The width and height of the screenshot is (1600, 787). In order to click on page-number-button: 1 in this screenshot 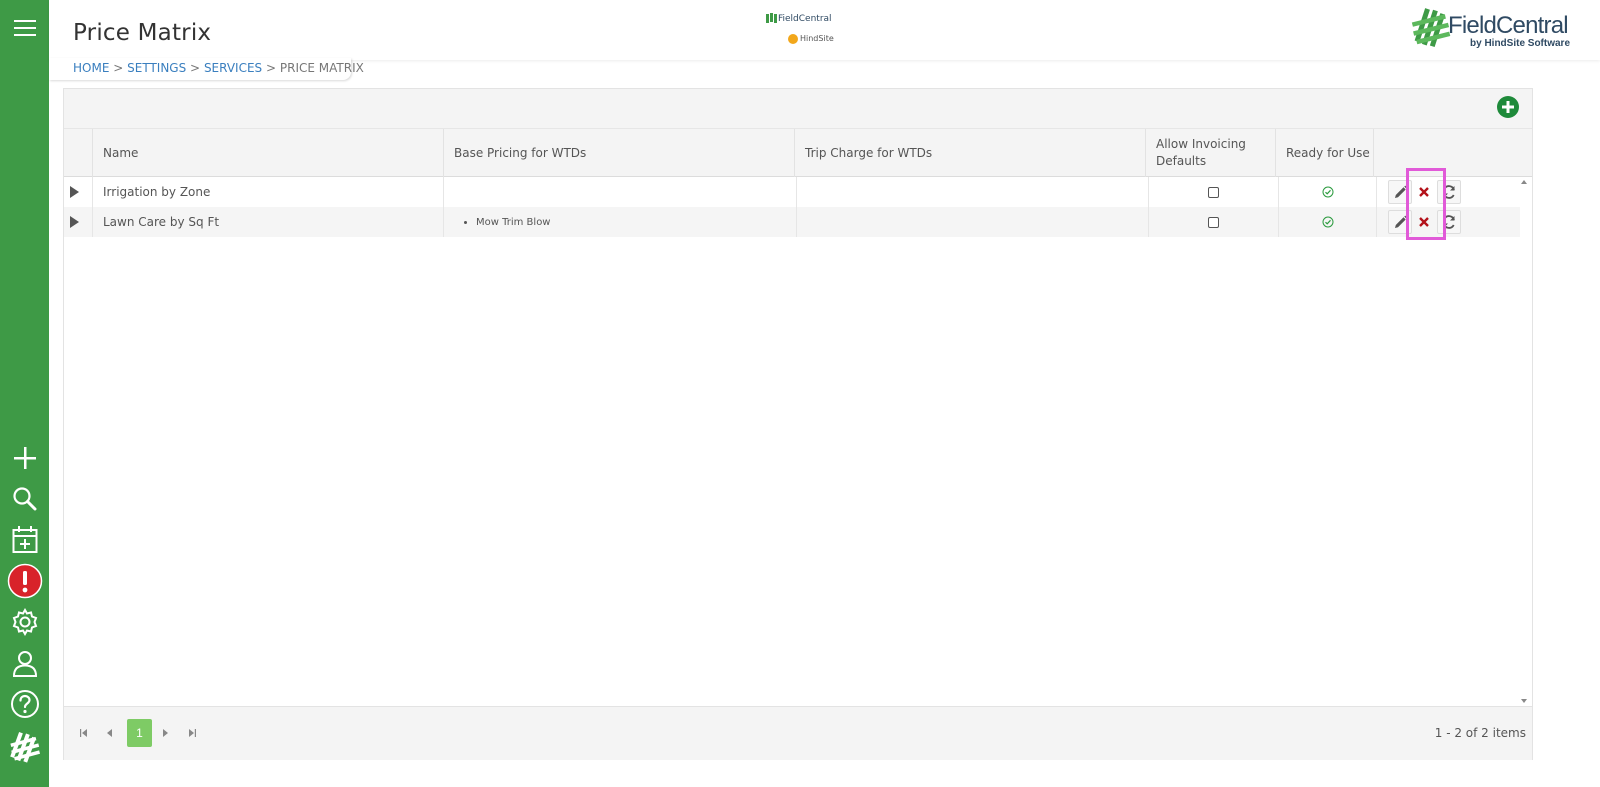, I will do `click(139, 733)`.